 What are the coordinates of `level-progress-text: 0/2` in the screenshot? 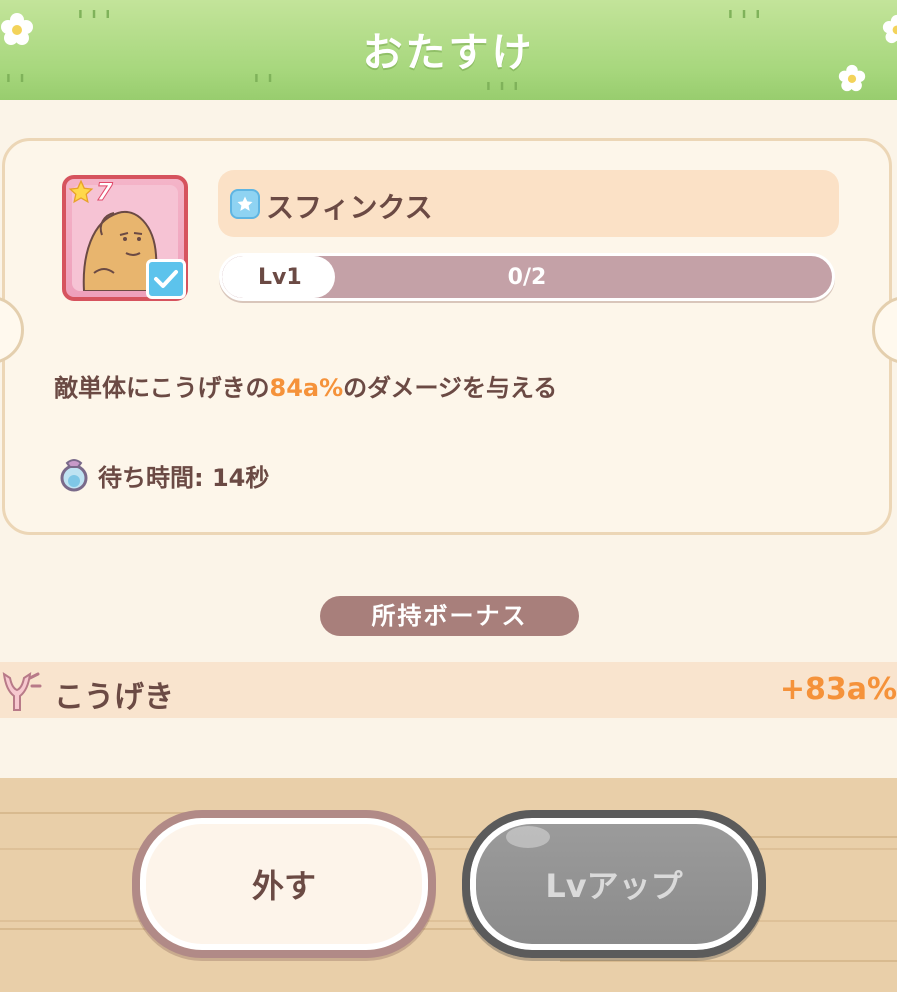 It's located at (527, 277).